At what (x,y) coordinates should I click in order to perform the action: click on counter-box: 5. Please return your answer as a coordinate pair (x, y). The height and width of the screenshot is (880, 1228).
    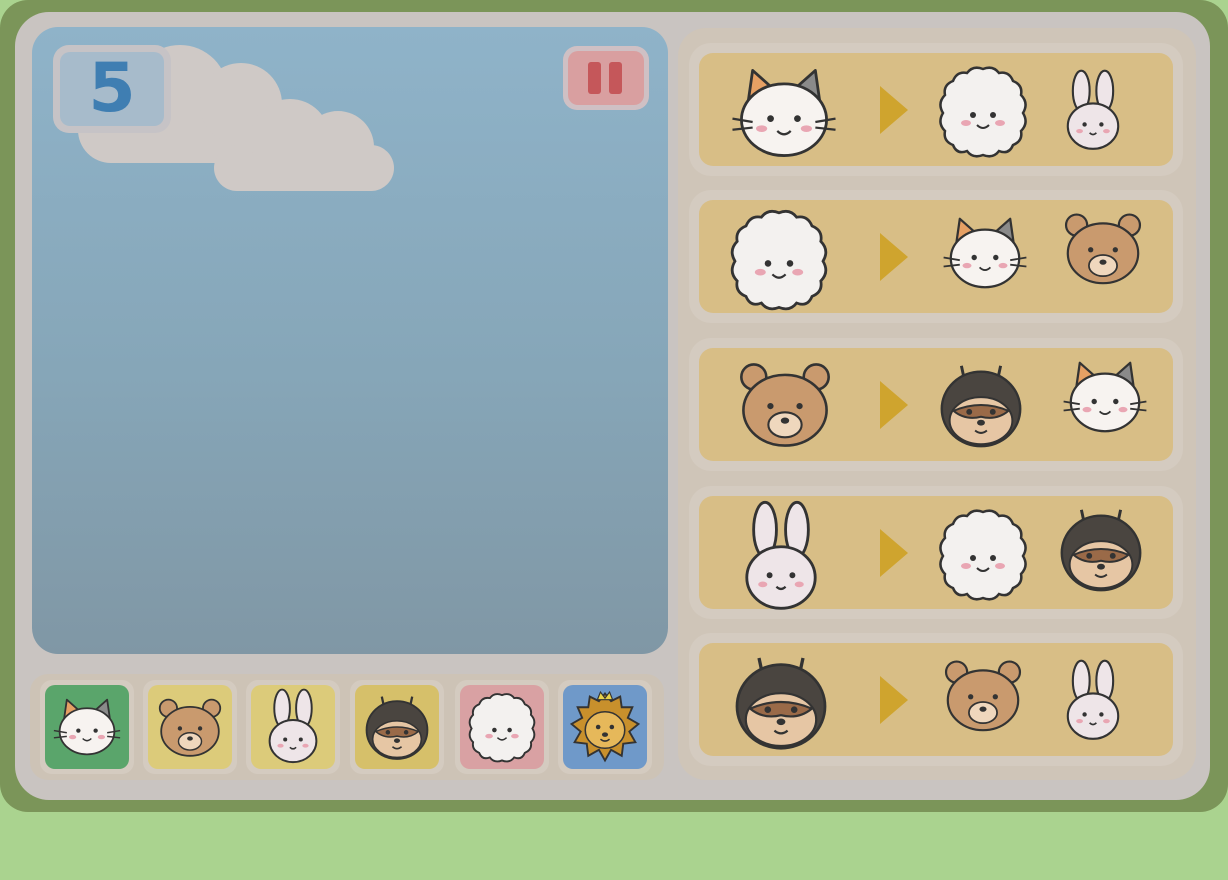
    Looking at the image, I should click on (112, 89).